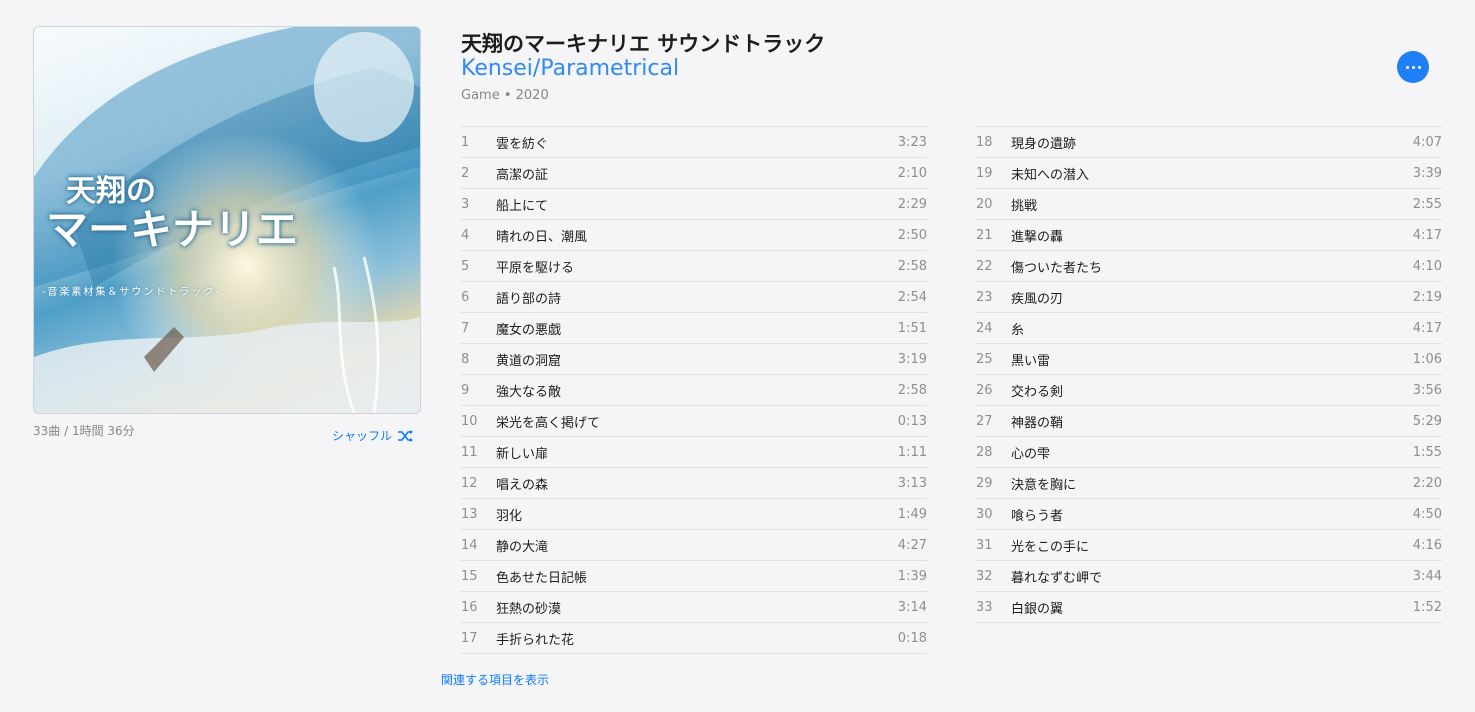 Image resolution: width=1475 pixels, height=712 pixels. What do you see at coordinates (694, 142) in the screenshot?
I see `track-row: 1 雲を紡ぐ 3:23` at bounding box center [694, 142].